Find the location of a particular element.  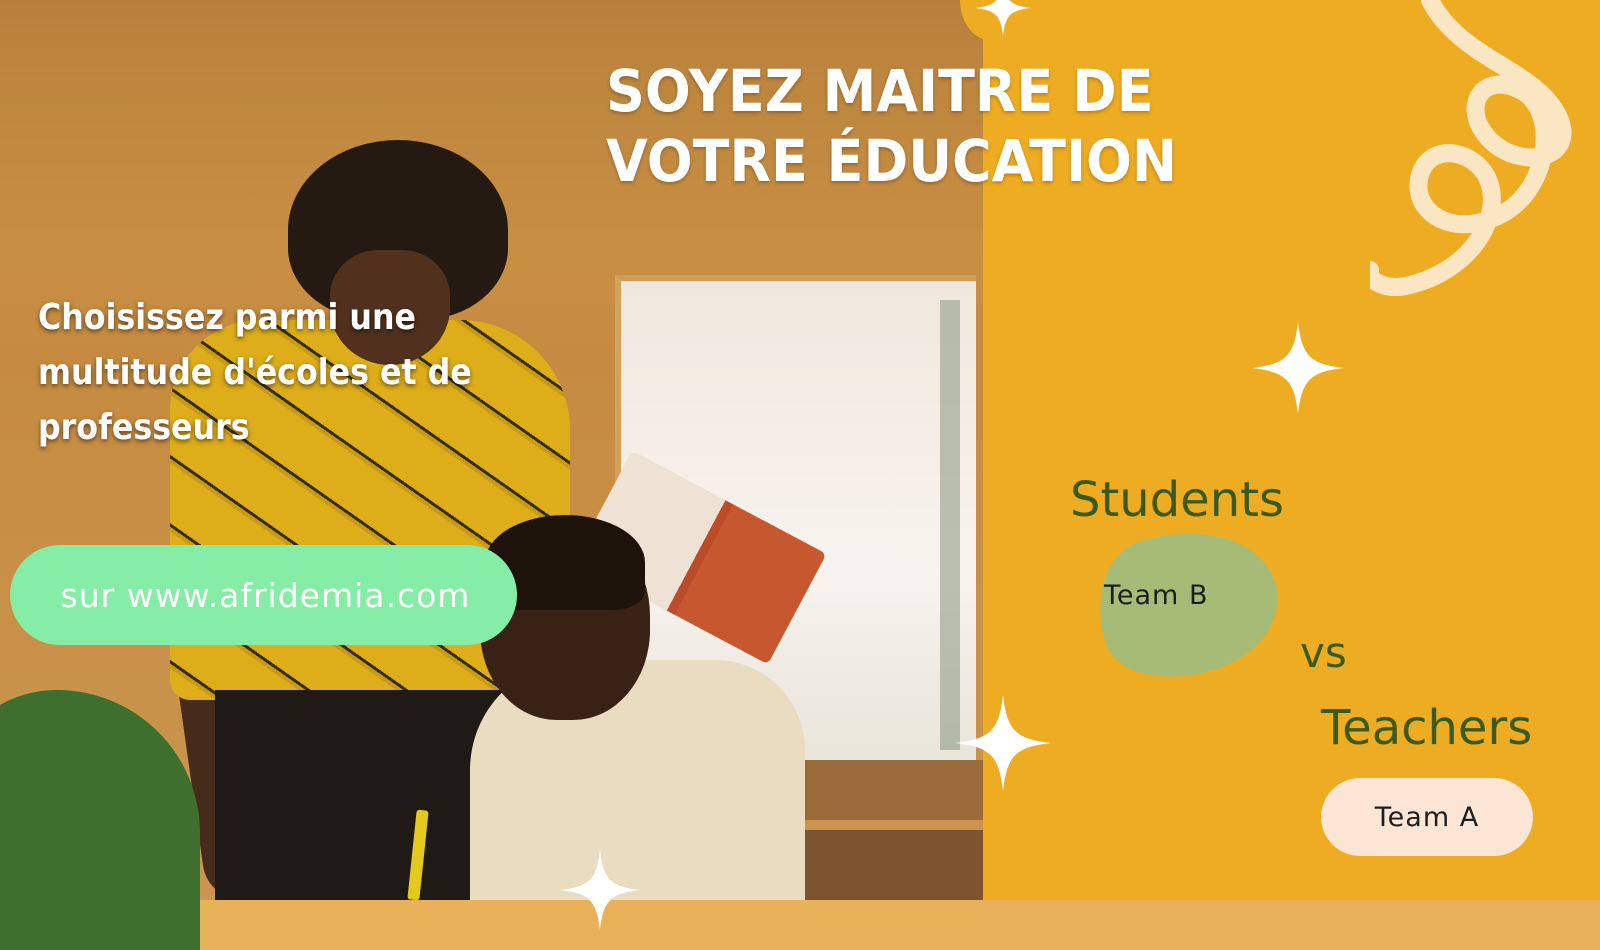

team-b-label: Team B is located at coordinates (1156, 595).